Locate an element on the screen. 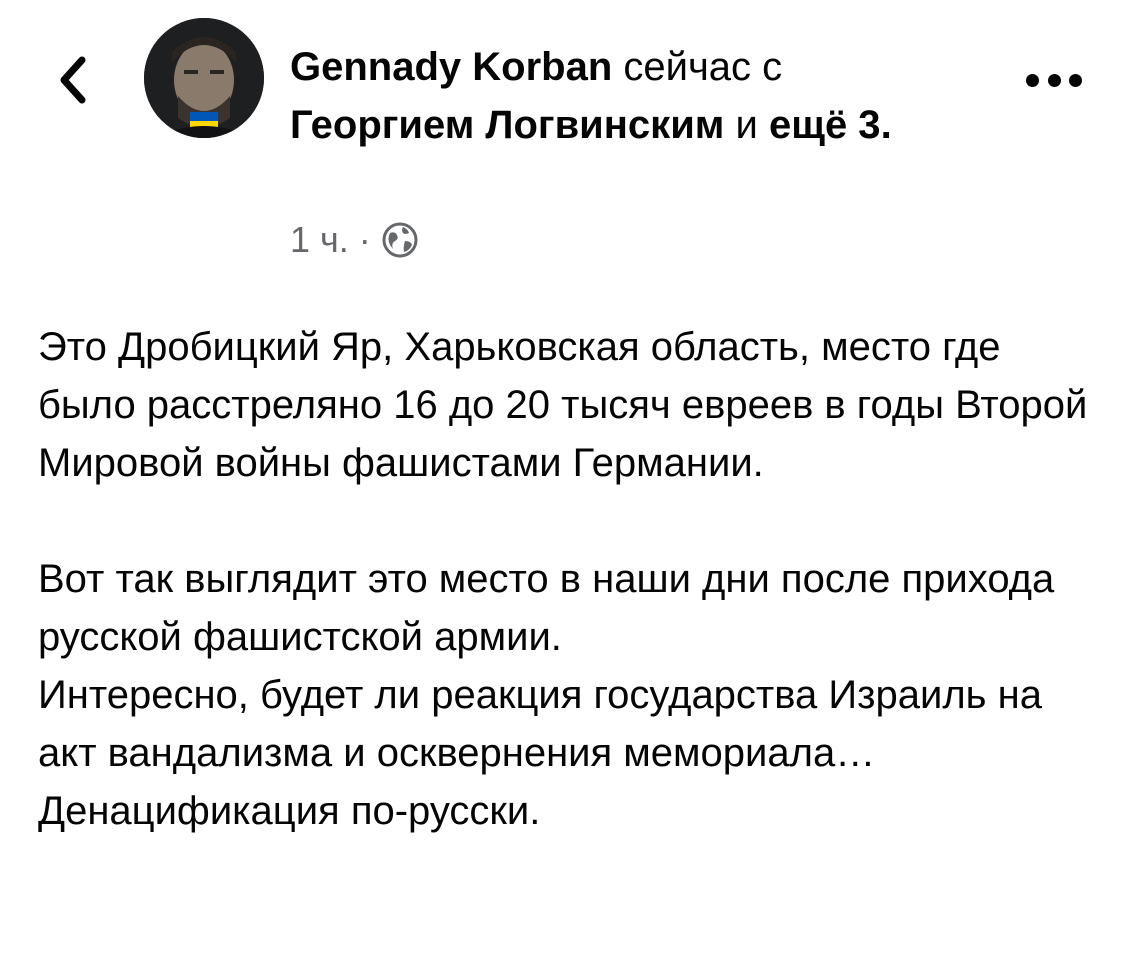 The height and width of the screenshot is (976, 1125). more-options-button is located at coordinates (1054, 80).